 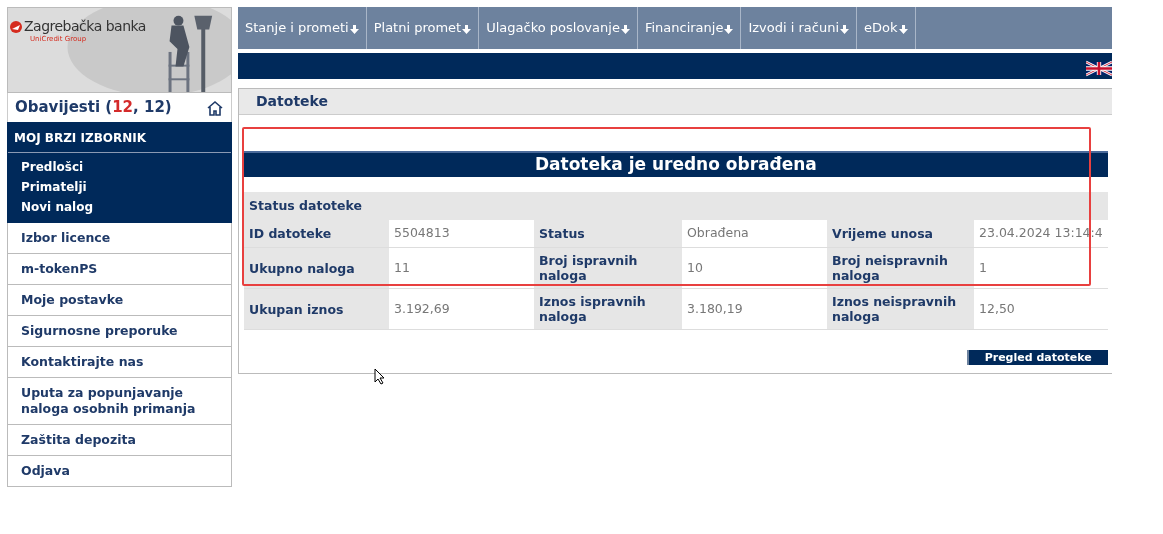 I want to click on field-label: Iznos neispravnih naloga, so click(x=900, y=309).